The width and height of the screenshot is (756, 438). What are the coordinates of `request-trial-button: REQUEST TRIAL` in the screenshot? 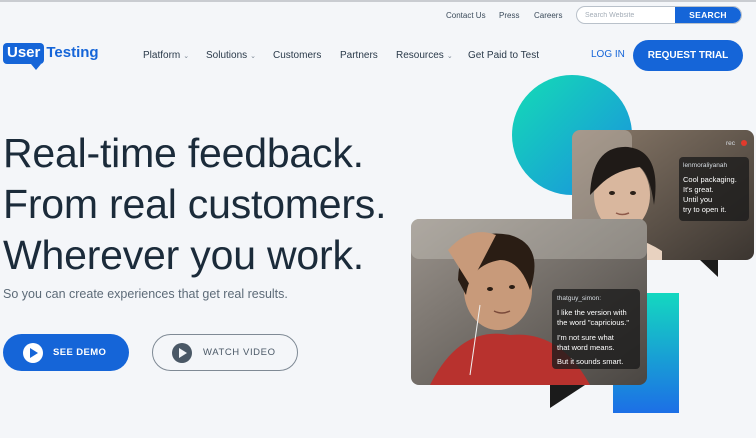 It's located at (688, 55).